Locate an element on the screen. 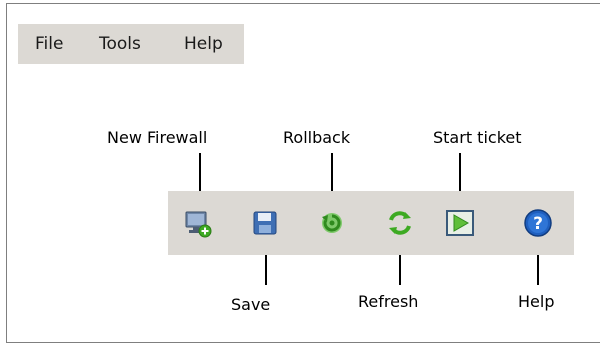 This screenshot has width=600, height=343. leader-start-ticket is located at coordinates (460, 172).